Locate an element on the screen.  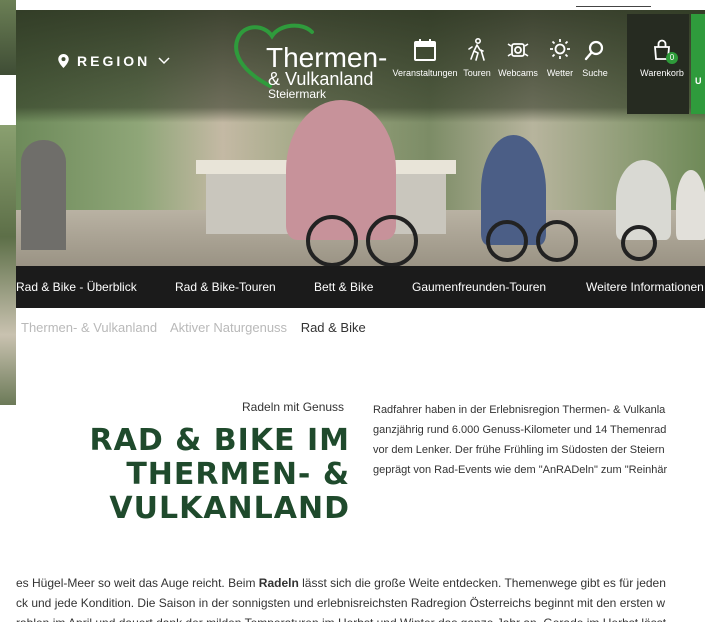
hiker-icon is located at coordinates (476, 49).